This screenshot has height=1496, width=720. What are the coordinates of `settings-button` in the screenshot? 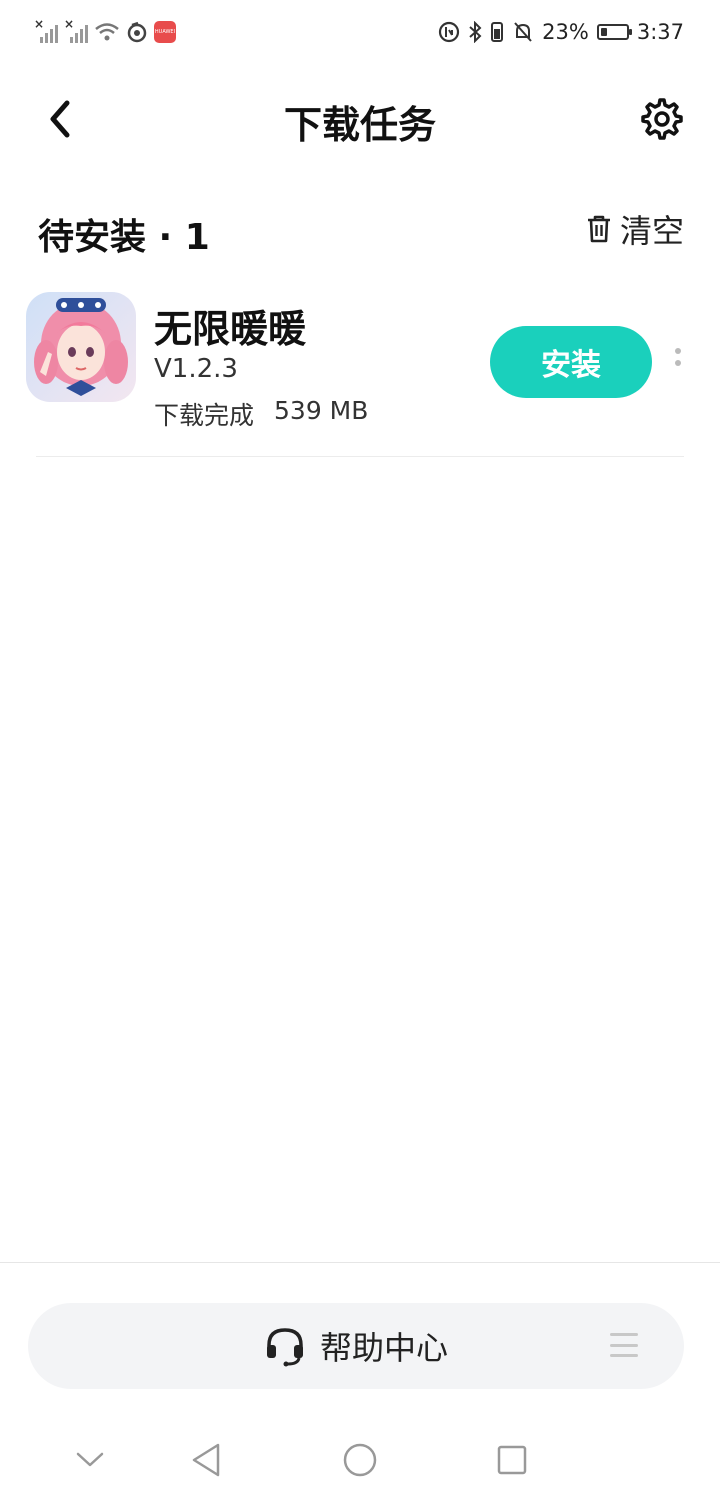 It's located at (662, 119).